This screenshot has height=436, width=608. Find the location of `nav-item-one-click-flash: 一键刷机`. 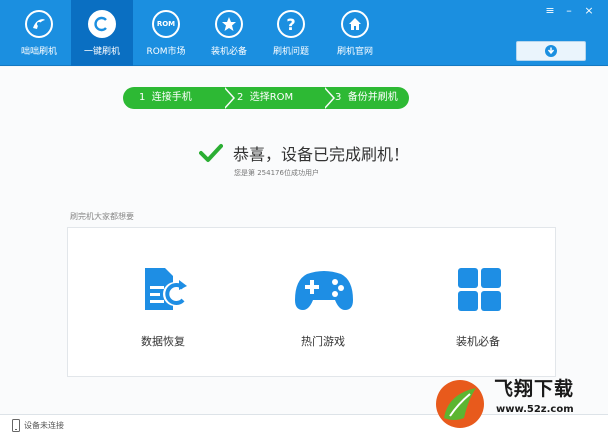

nav-item-one-click-flash: 一键刷机 is located at coordinates (102, 33).